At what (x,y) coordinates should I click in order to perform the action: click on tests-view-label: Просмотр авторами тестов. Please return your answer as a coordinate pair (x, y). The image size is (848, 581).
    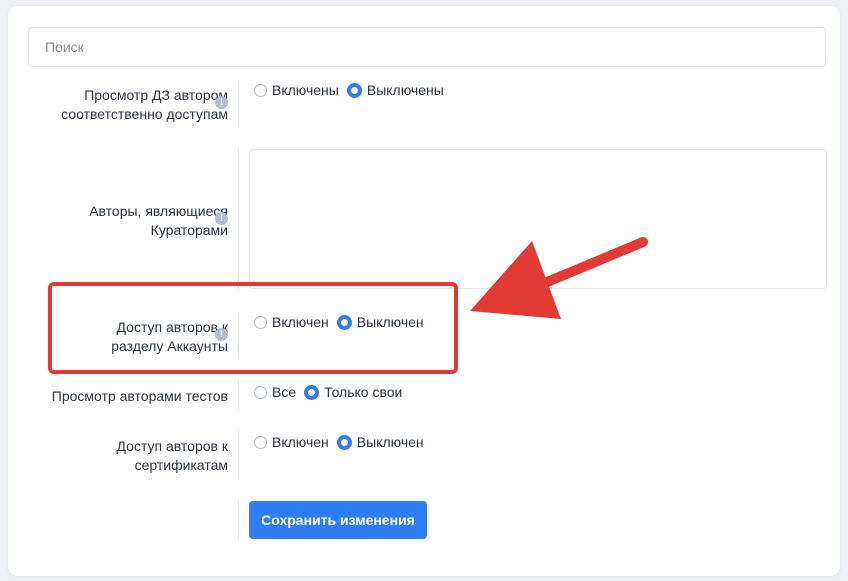
    Looking at the image, I should click on (140, 396).